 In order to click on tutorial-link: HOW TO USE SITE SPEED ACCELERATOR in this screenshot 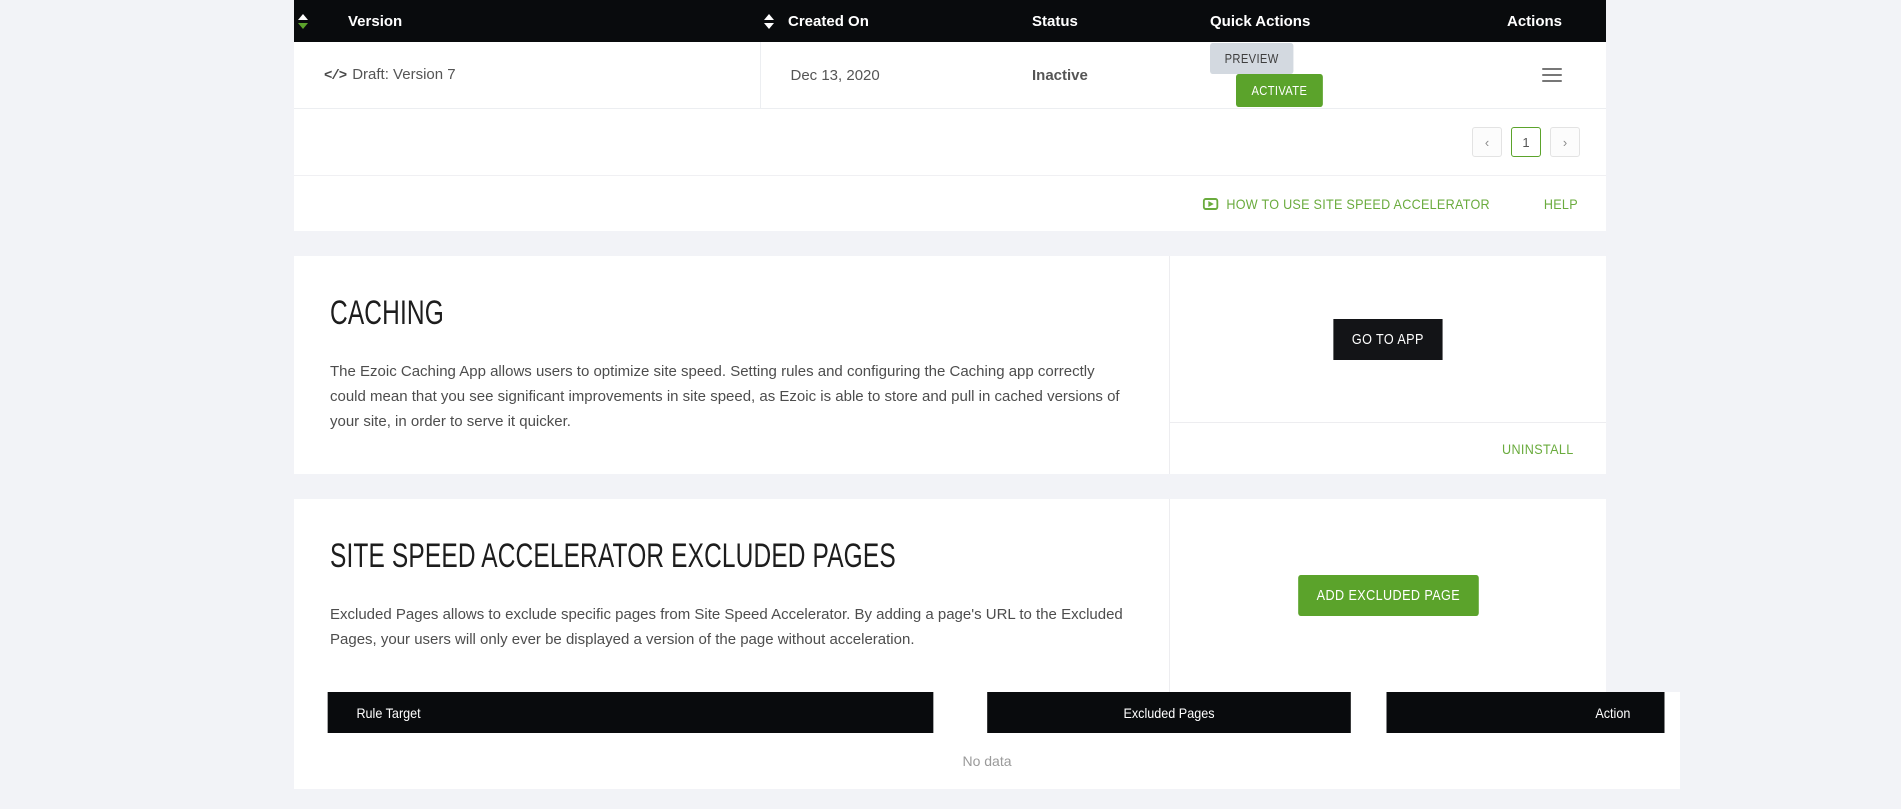, I will do `click(1346, 204)`.